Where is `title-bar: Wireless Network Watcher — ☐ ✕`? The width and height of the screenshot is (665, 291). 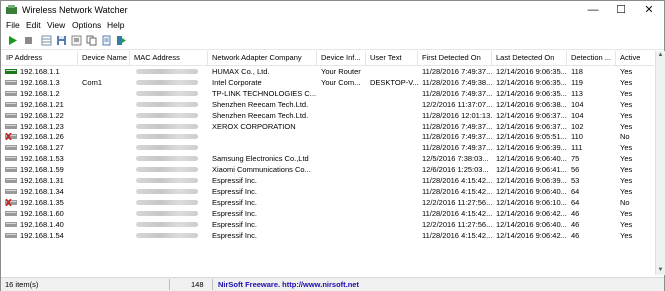 title-bar: Wireless Network Watcher — ☐ ✕ is located at coordinates (332, 10).